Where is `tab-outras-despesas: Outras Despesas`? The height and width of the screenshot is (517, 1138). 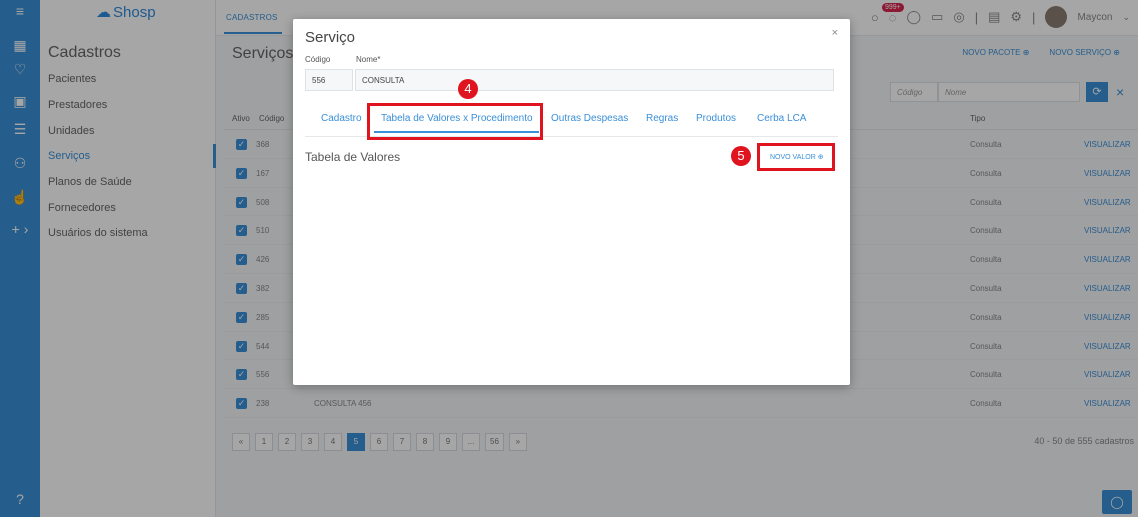
tab-outras-despesas: Outras Despesas is located at coordinates (589, 118).